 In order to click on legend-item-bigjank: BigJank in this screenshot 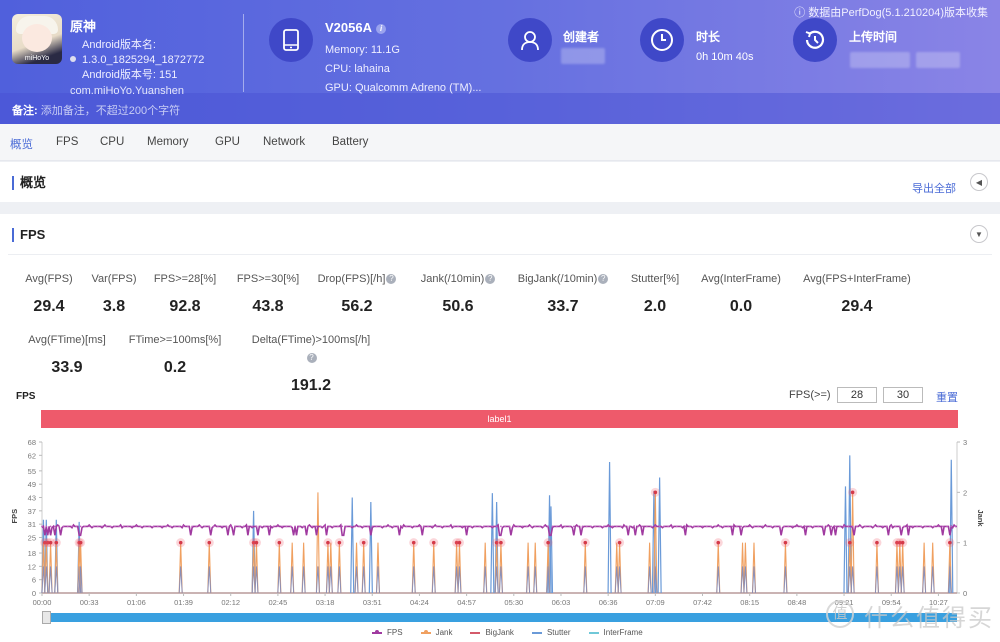, I will do `click(492, 632)`.